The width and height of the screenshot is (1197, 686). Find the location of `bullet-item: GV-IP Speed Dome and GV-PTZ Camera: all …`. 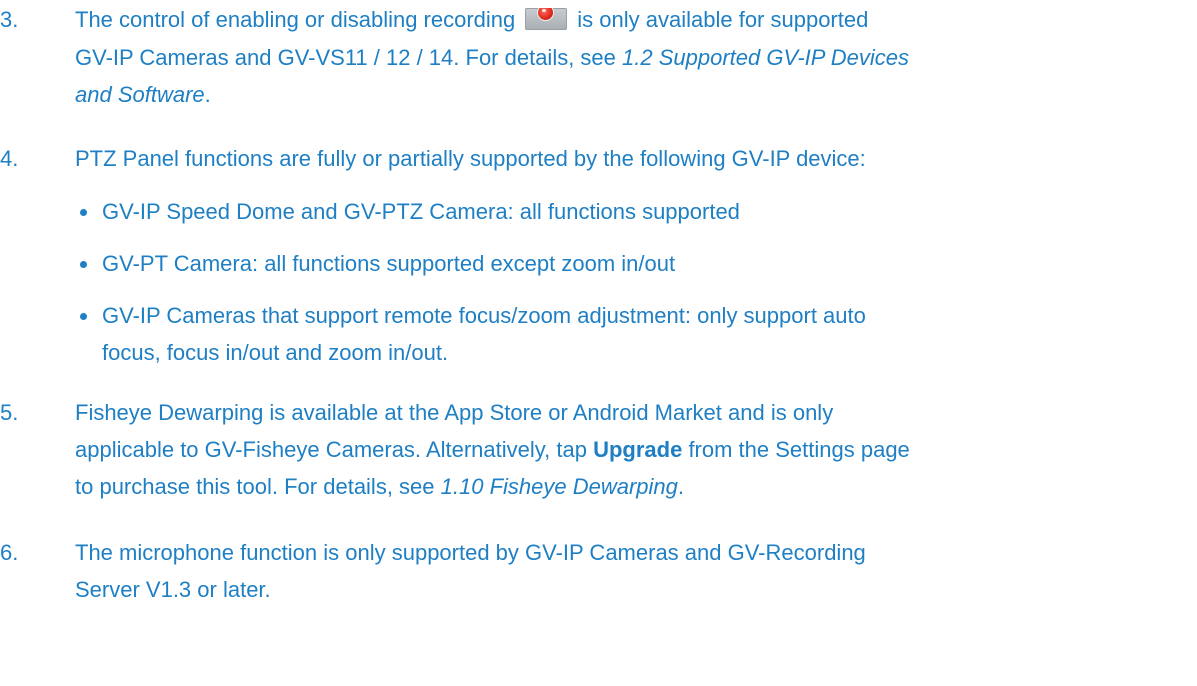

bullet-item: GV-IP Speed Dome and GV-PTZ Camera: all … is located at coordinates (598, 212).